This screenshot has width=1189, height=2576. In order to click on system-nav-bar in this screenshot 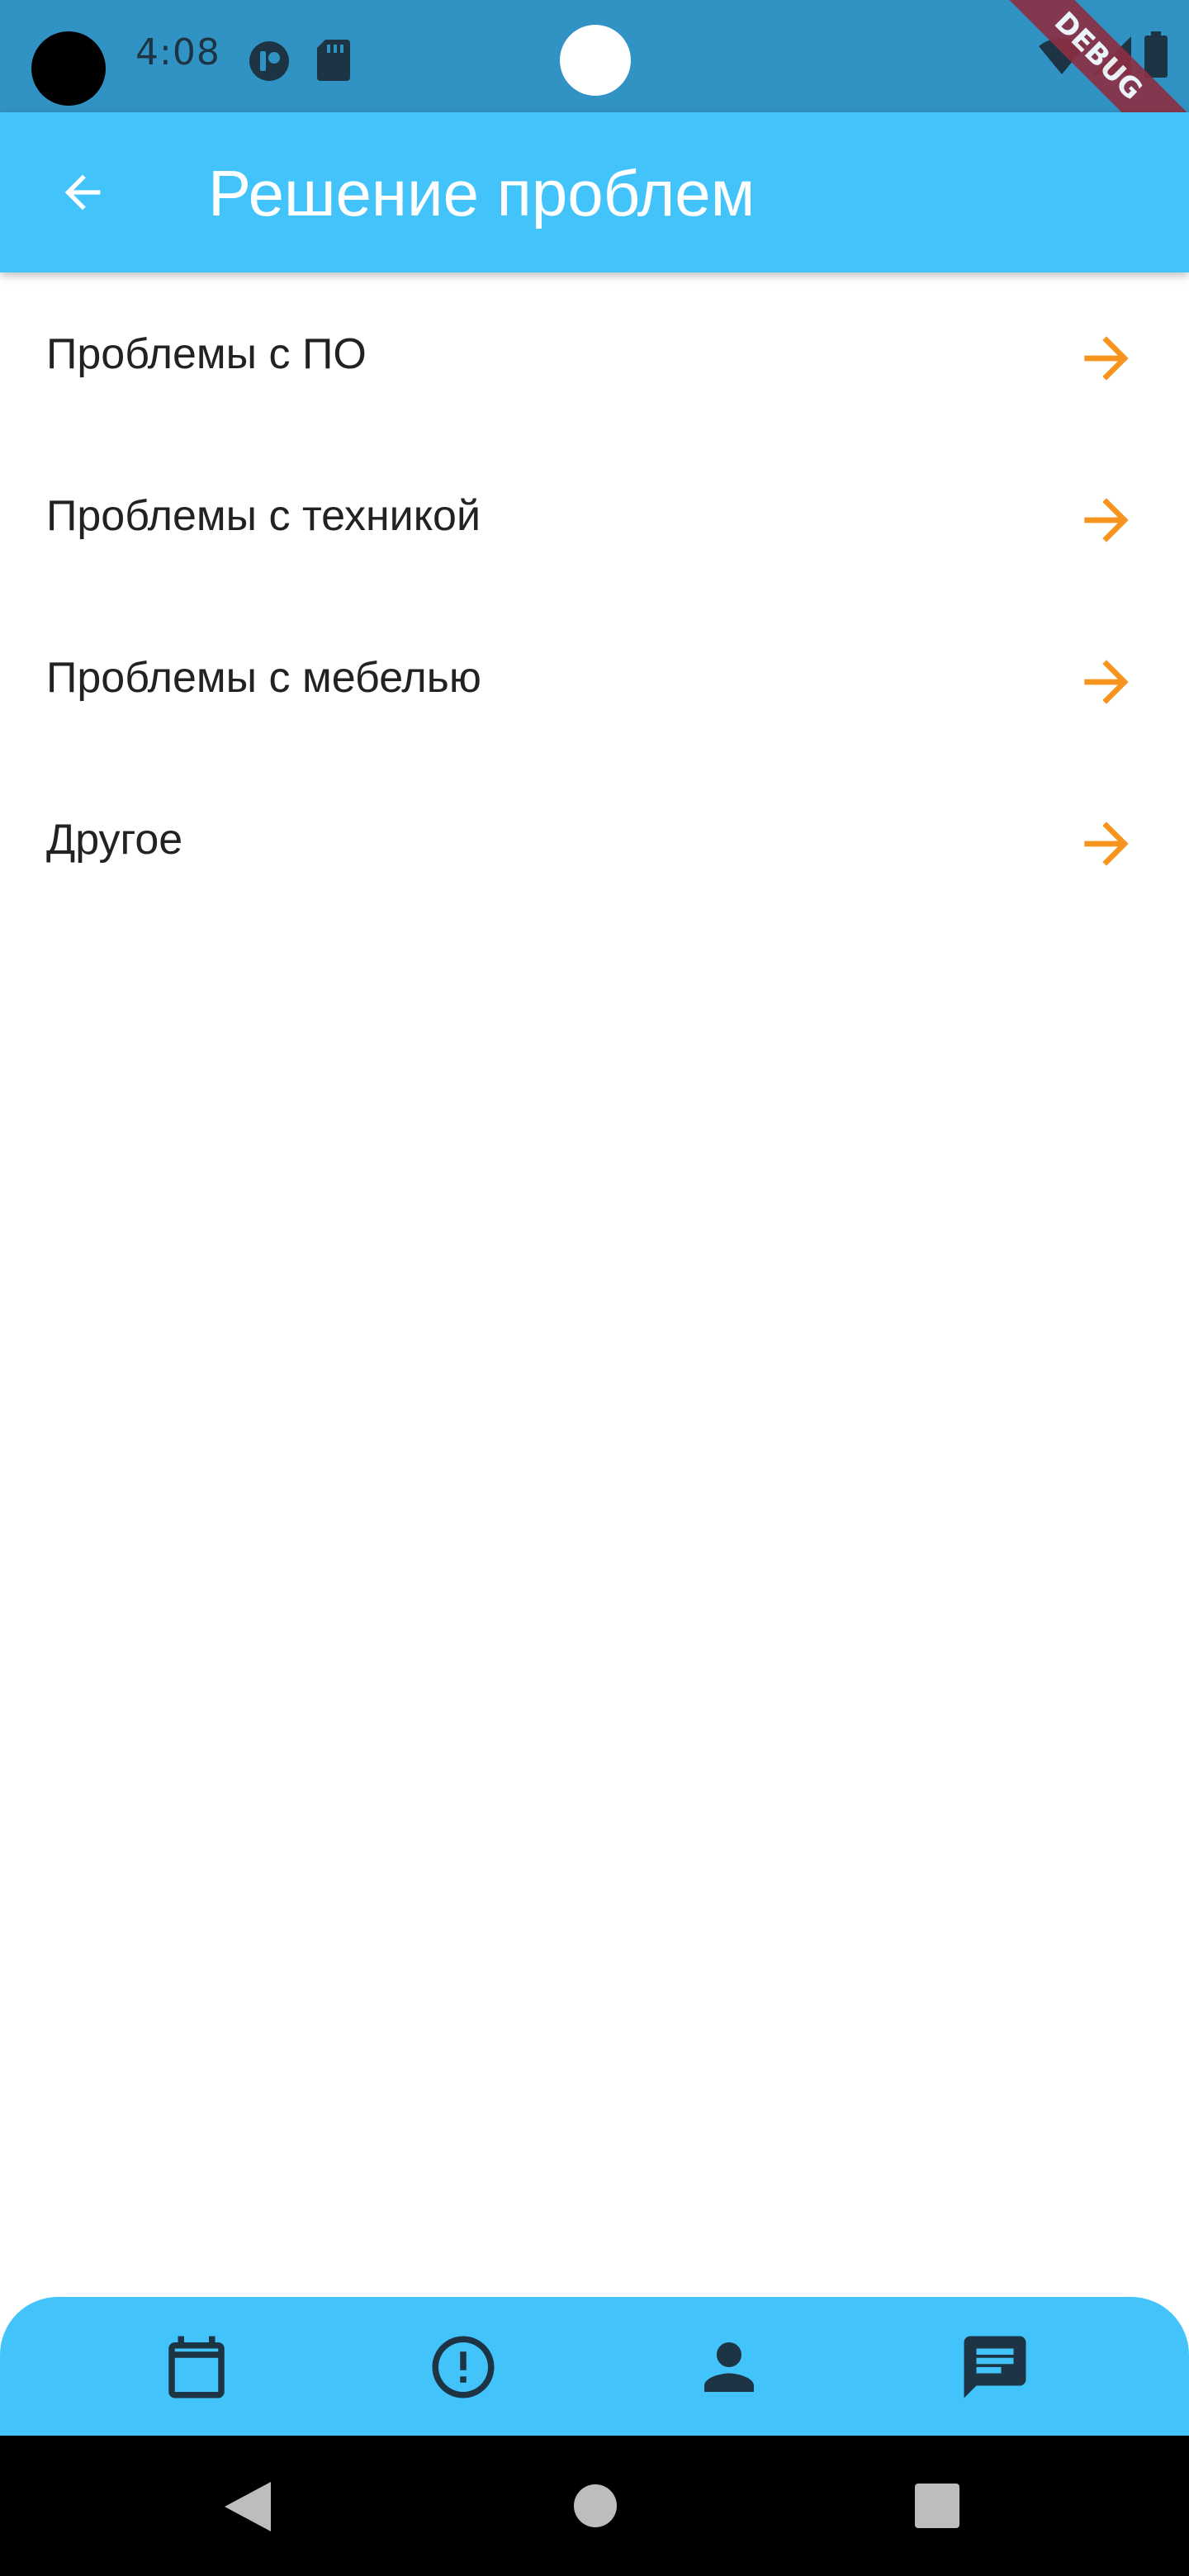, I will do `click(594, 2506)`.